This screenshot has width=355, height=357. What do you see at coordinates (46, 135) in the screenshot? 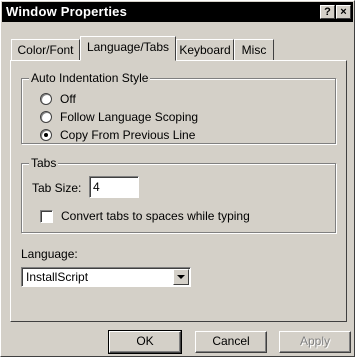
I see `radio-copy-from-previous-line-indicator` at bounding box center [46, 135].